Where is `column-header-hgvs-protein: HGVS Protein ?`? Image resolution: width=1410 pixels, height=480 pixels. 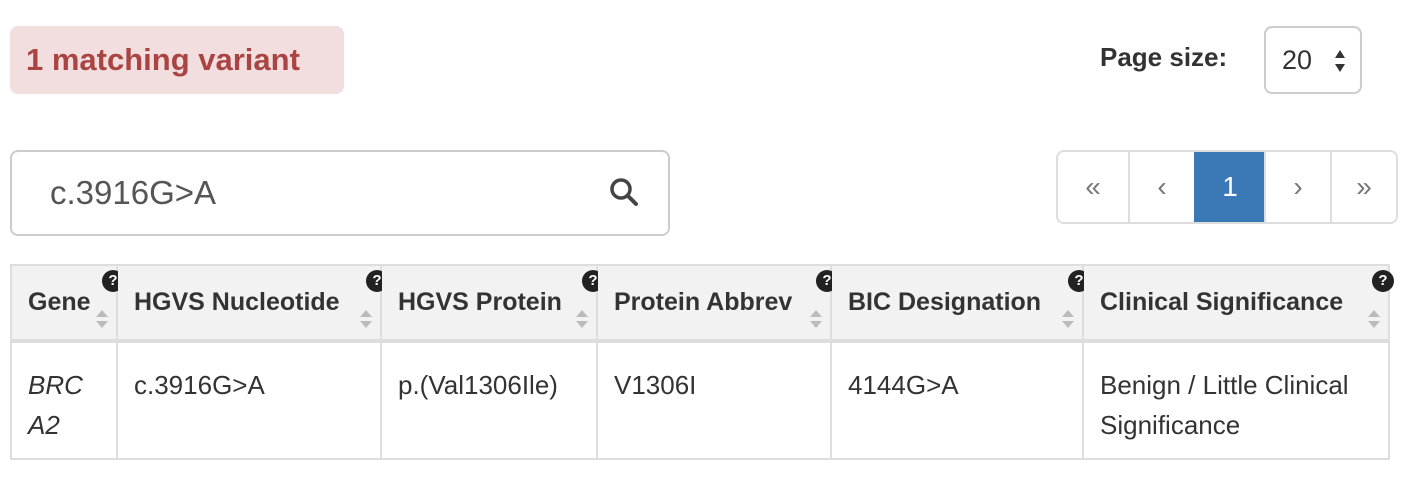 column-header-hgvs-protein: HGVS Protein ? is located at coordinates (492, 303).